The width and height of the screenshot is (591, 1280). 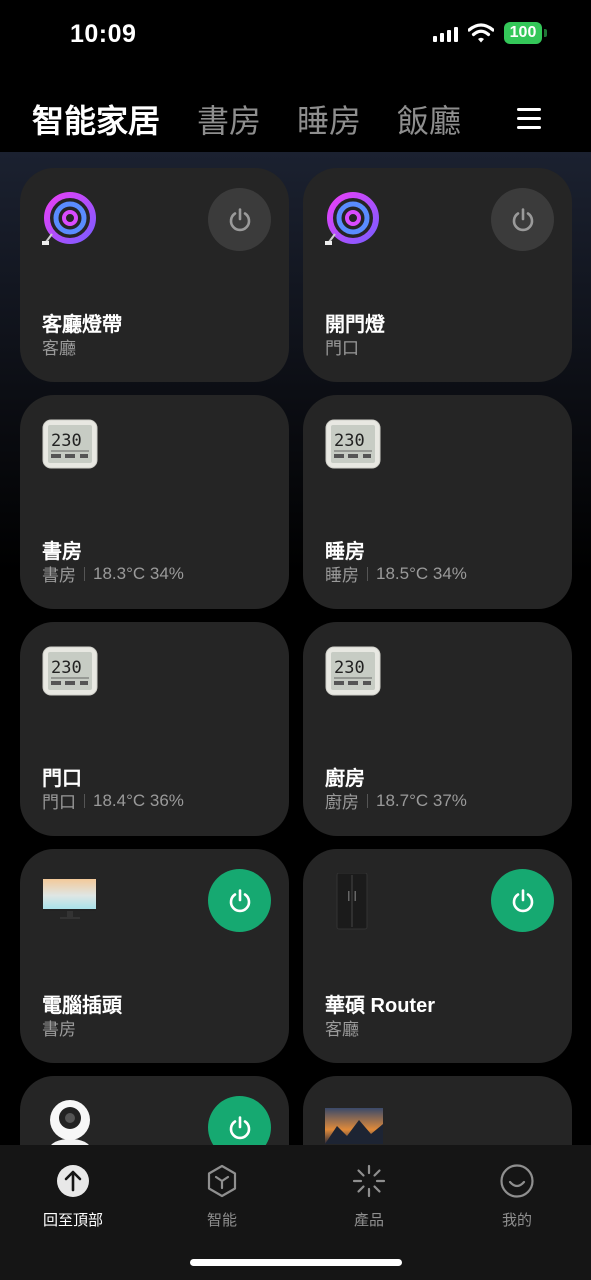 I want to click on nav-back-to-top: 回至頂部, so click(x=73, y=1196).